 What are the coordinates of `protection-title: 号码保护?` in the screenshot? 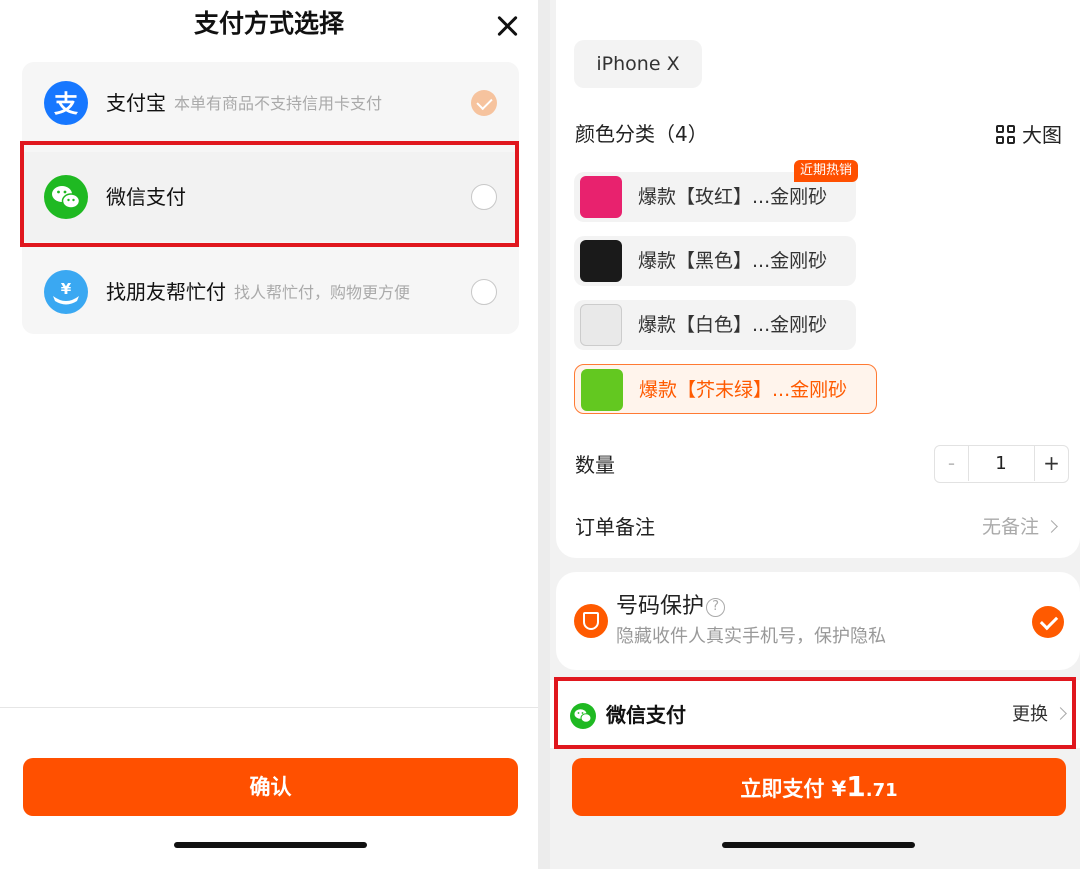 It's located at (671, 607).